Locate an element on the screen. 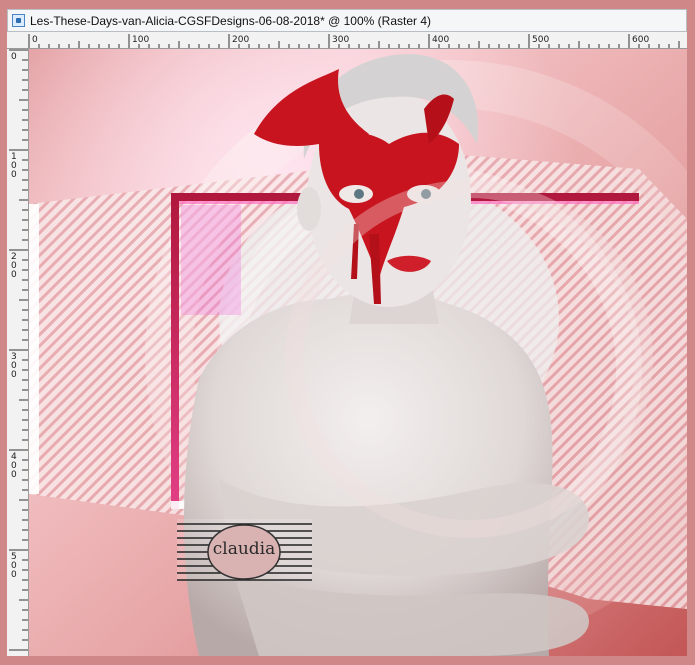  ruler-label: 200 is located at coordinates (240, 40).